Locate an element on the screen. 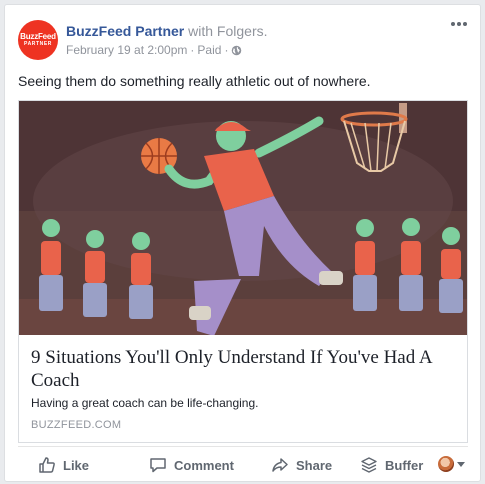 Image resolution: width=485 pixels, height=484 pixels. comment-button: Comment is located at coordinates (191, 465).